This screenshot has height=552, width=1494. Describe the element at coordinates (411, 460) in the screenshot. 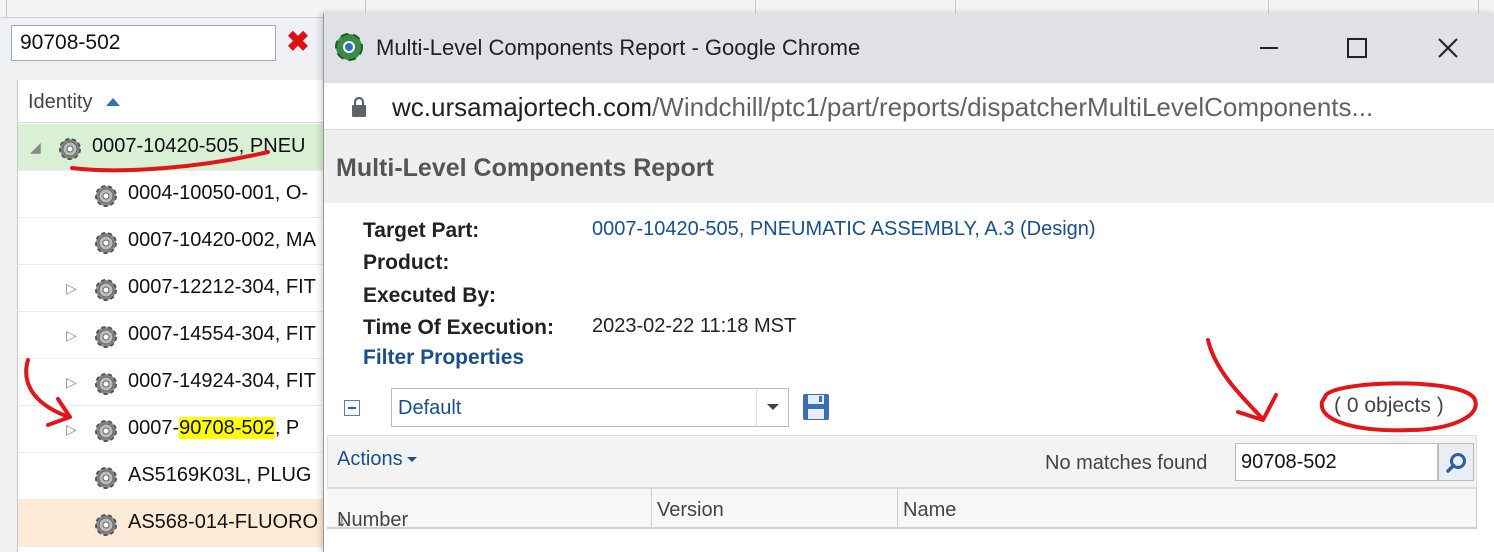

I see `caret-down-icon` at that location.